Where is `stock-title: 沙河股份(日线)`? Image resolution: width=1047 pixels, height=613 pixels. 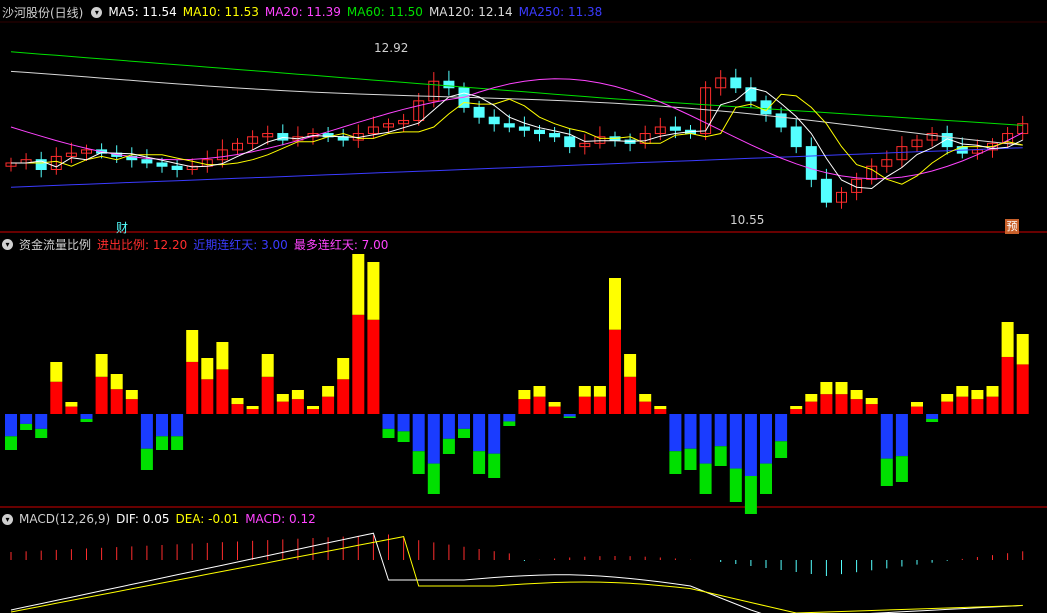 stock-title: 沙河股份(日线) is located at coordinates (43, 12).